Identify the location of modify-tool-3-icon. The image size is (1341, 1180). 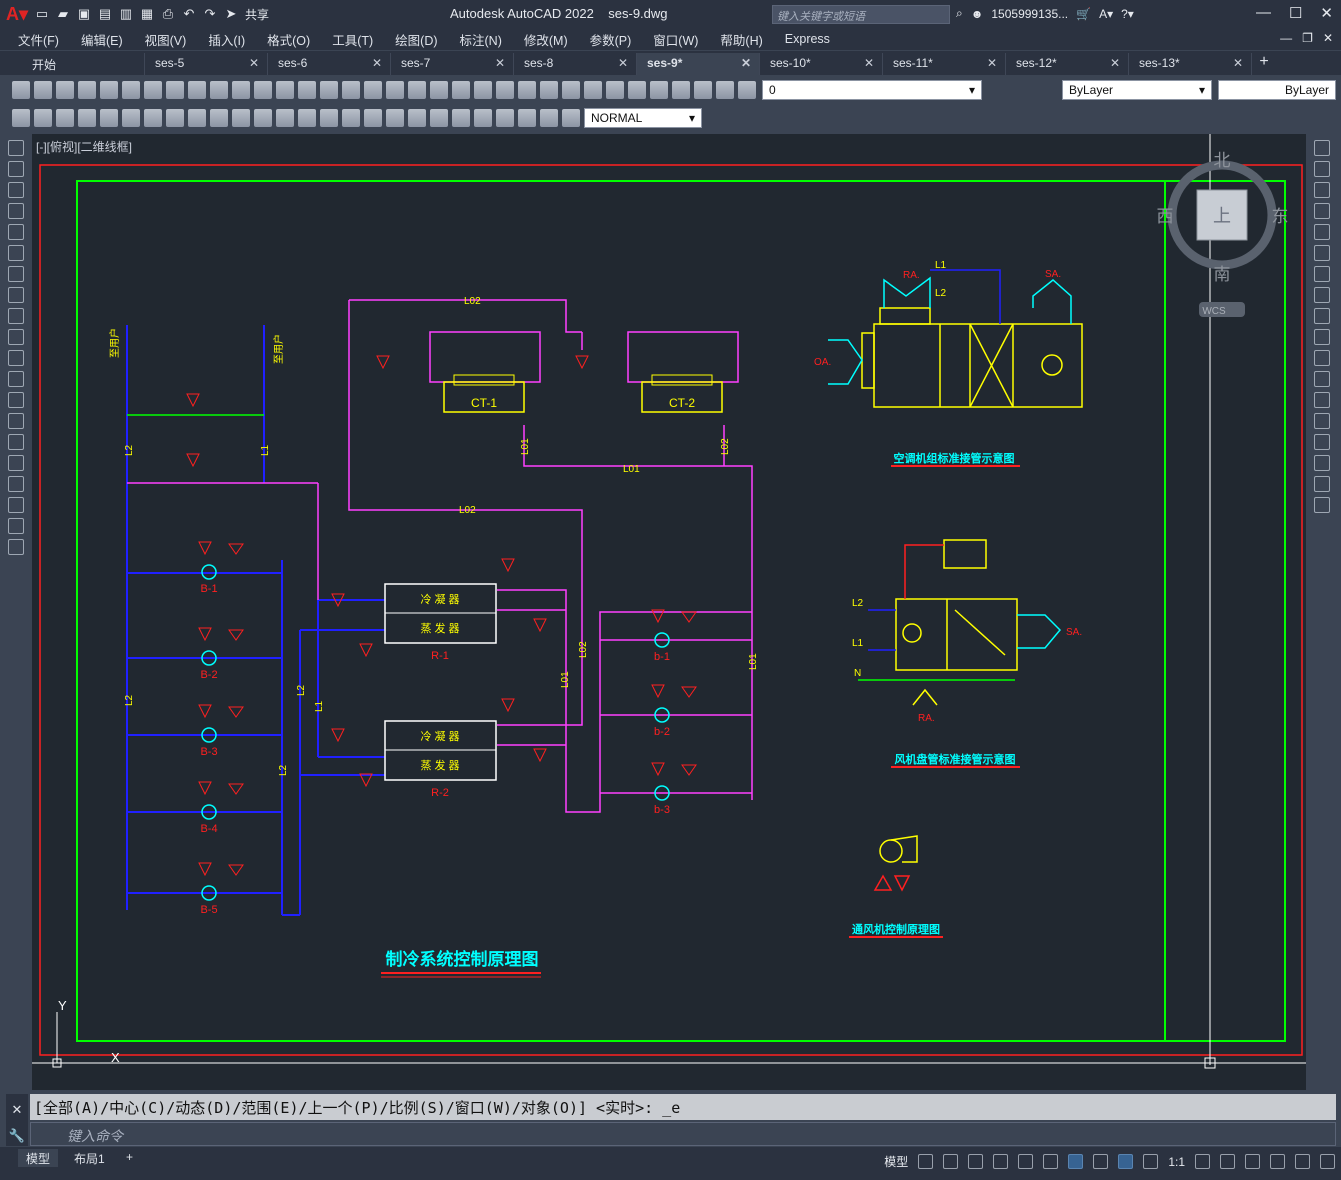
(1322, 211).